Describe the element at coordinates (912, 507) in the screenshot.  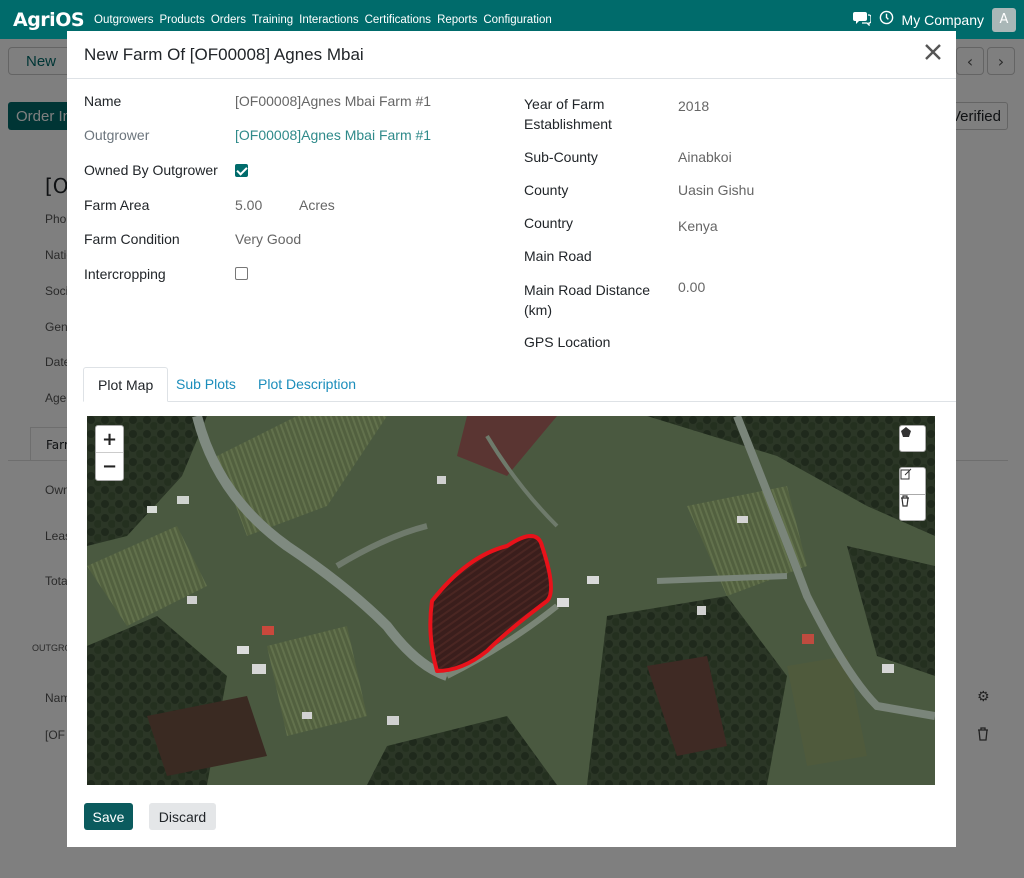
I see `delete-layers-icon` at that location.